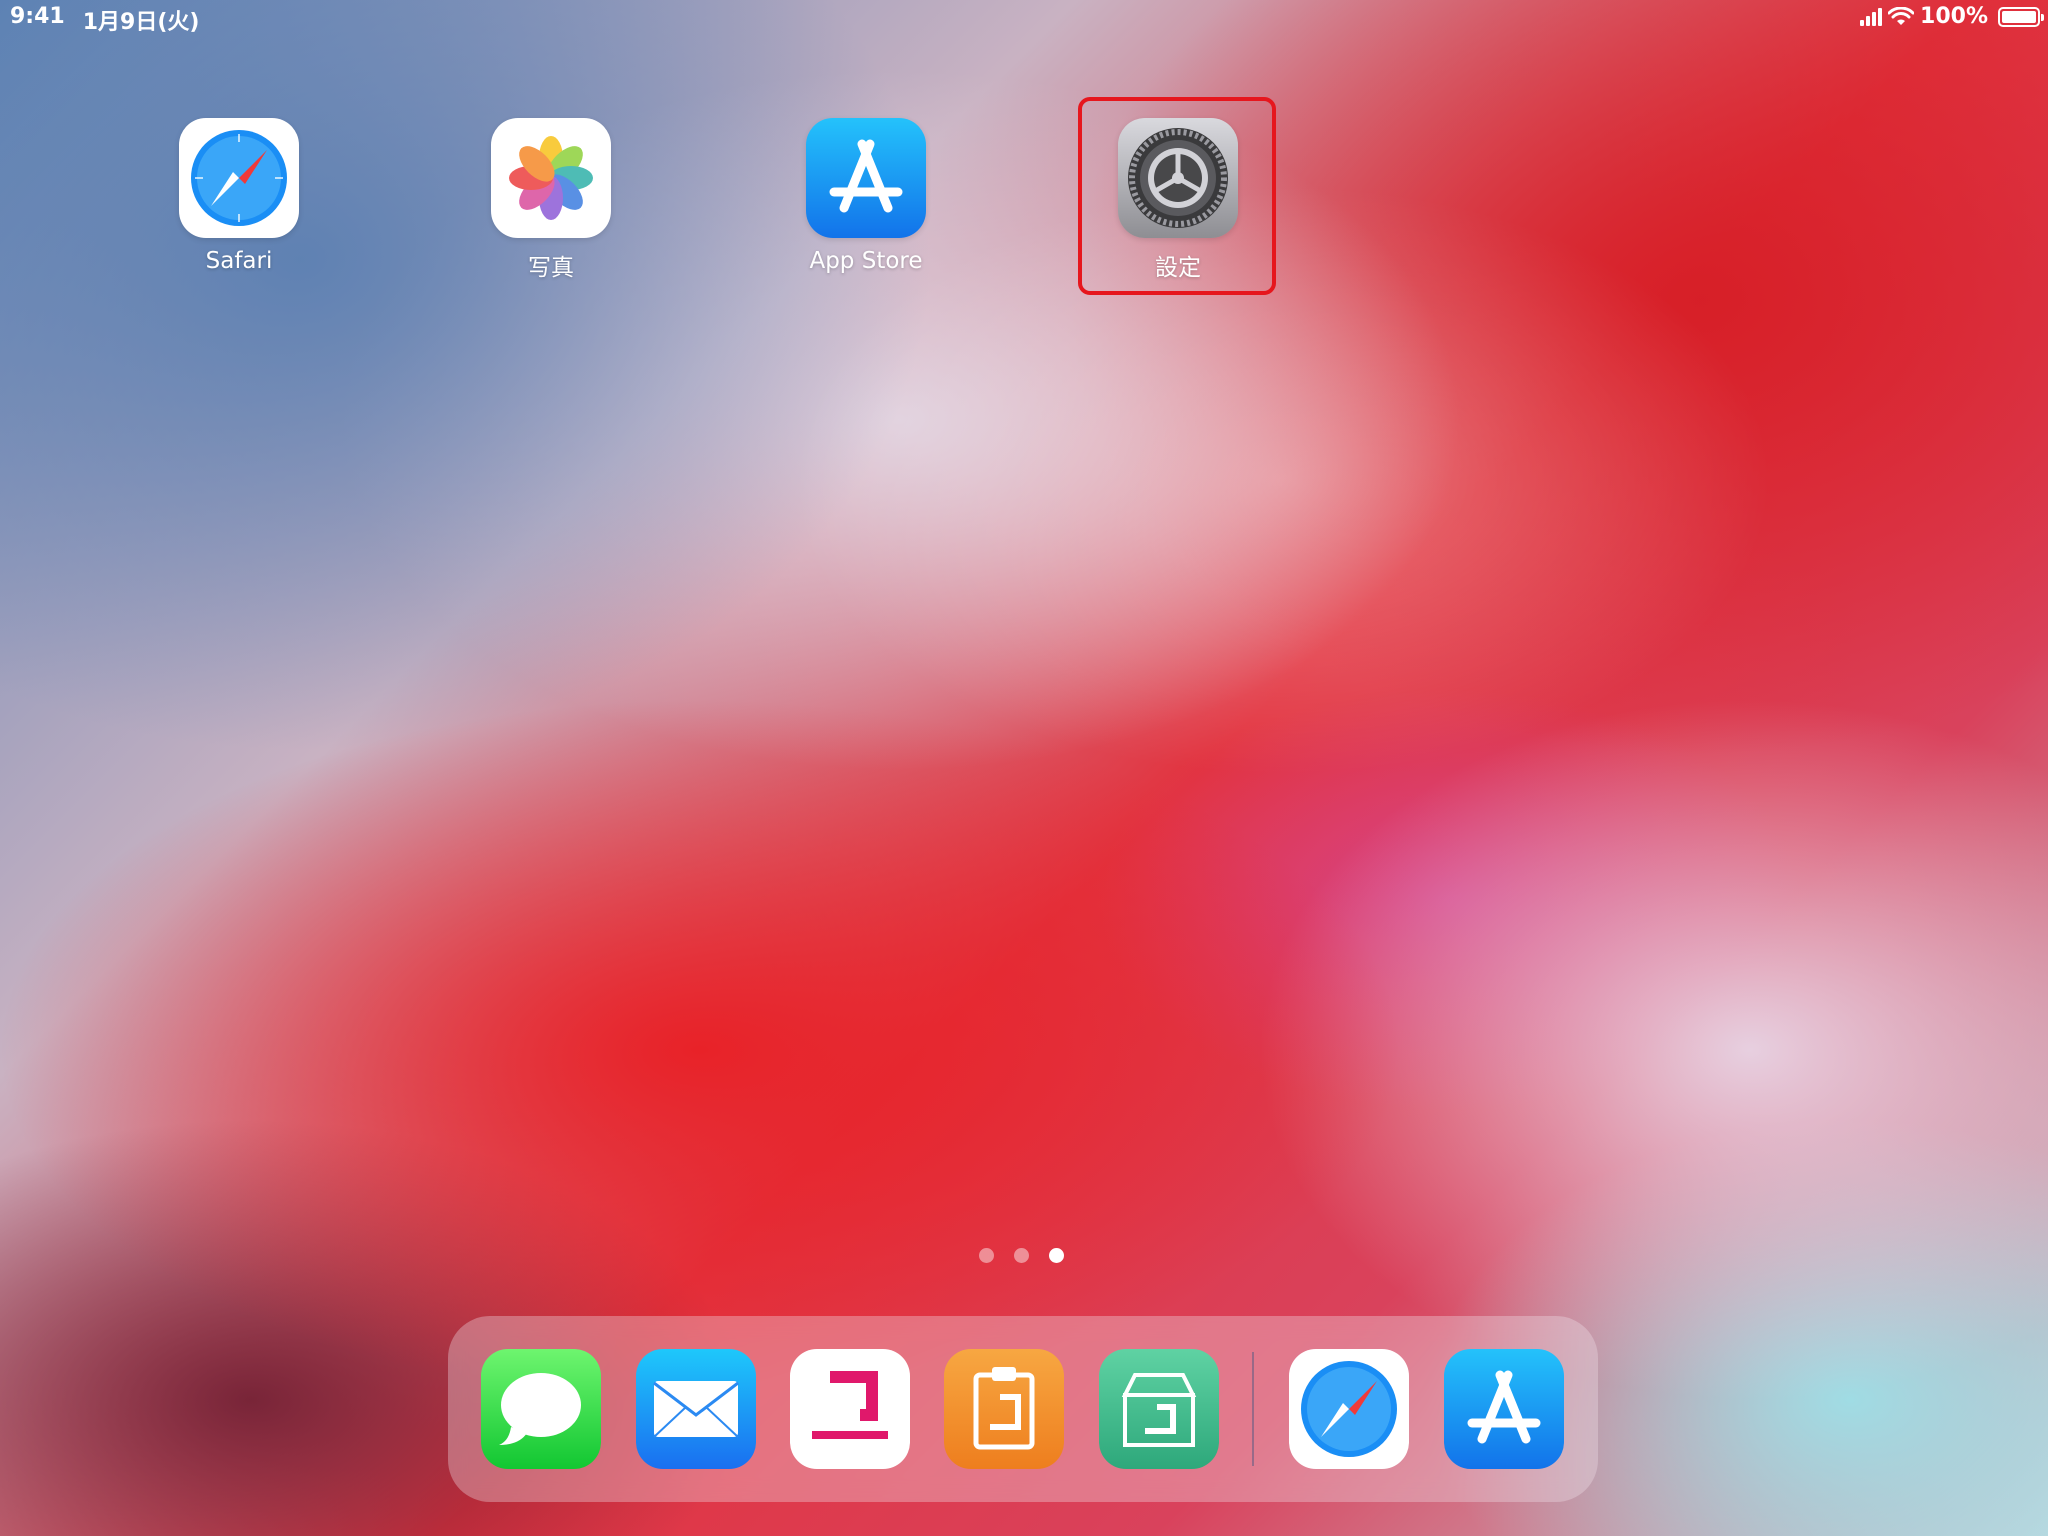 This screenshot has width=2048, height=1536. Describe the element at coordinates (1871, 16) in the screenshot. I see `cellular-signal-icon` at that location.